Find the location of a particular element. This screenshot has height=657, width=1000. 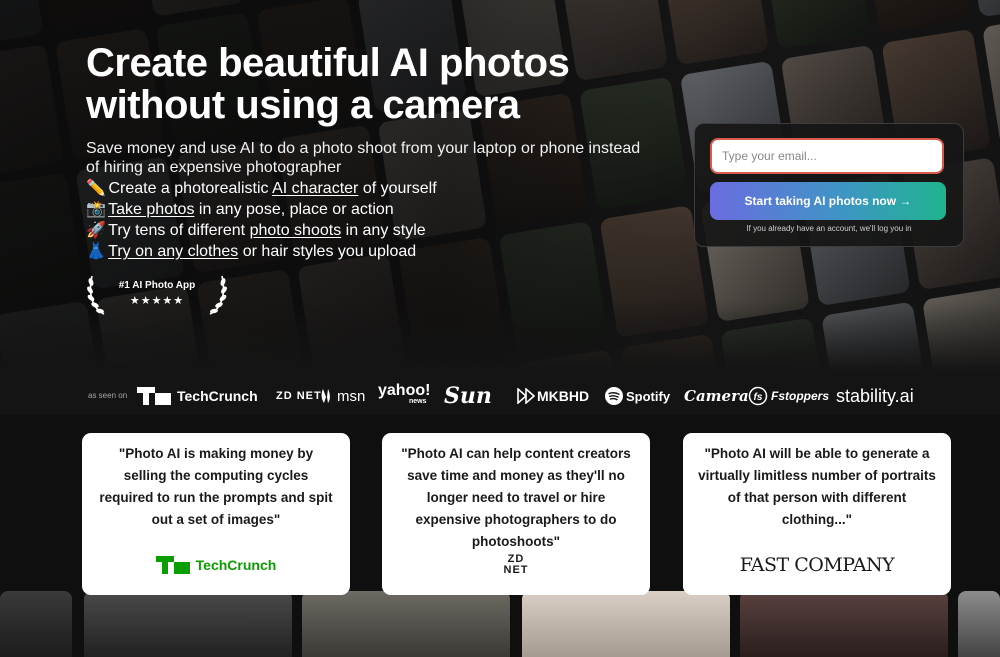

zdnet-logo: ZD NET is located at coordinates (299, 395).